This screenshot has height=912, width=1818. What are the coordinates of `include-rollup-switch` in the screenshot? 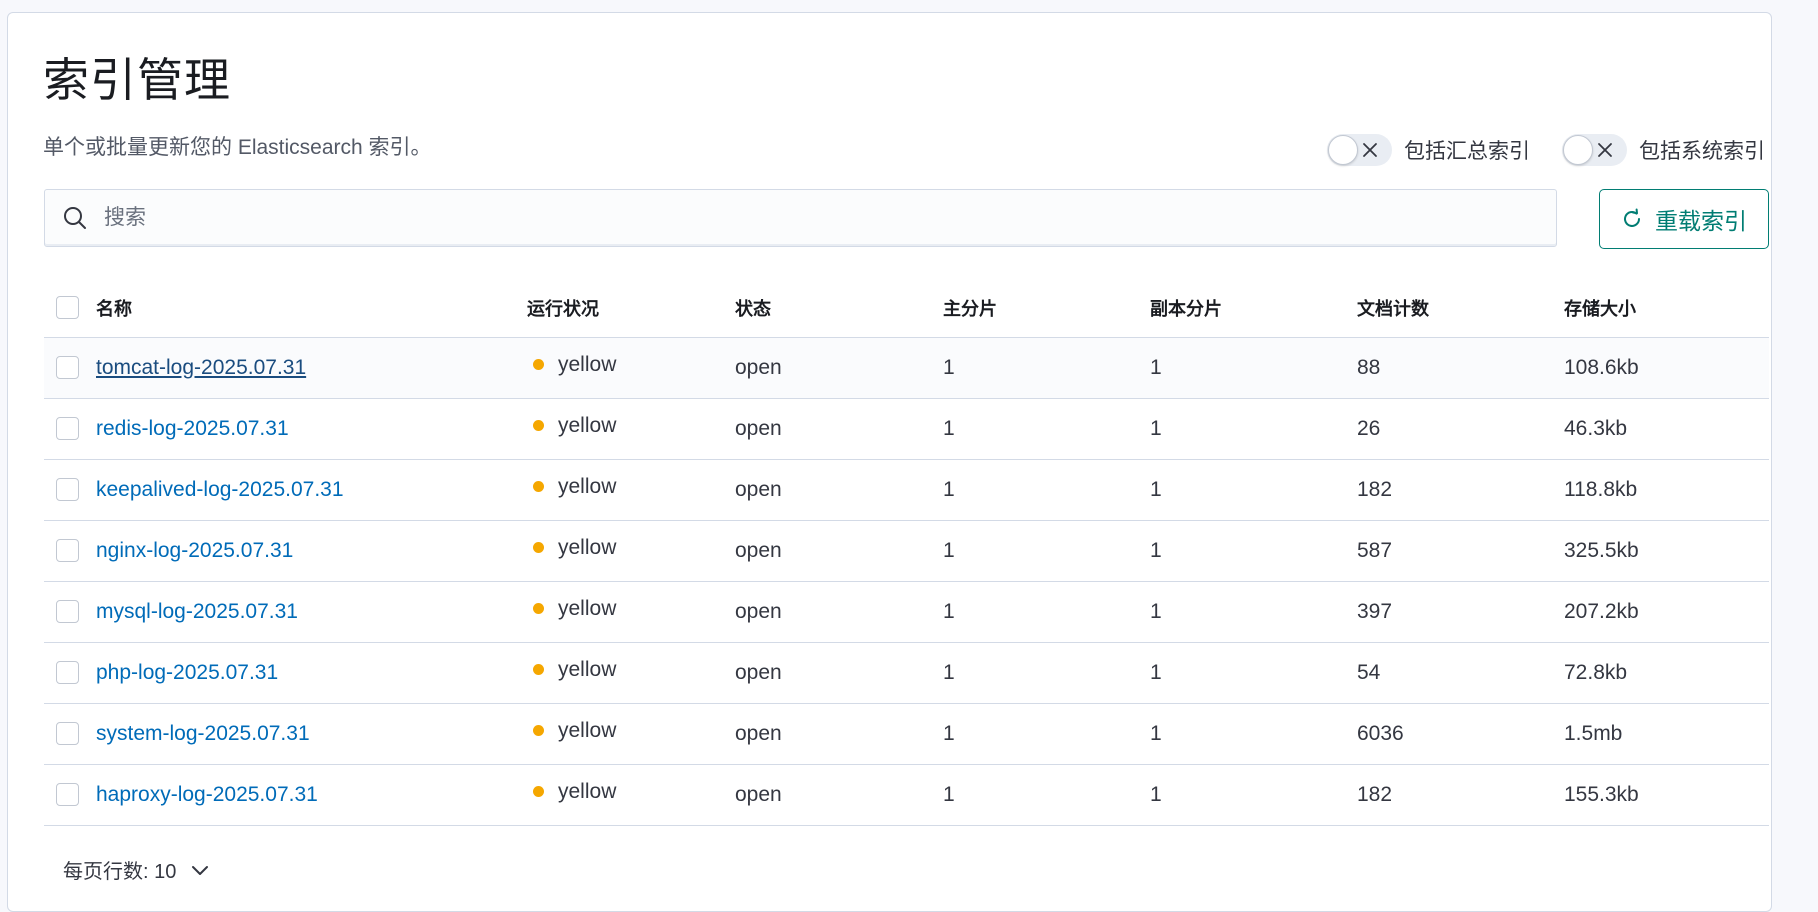 It's located at (1359, 150).